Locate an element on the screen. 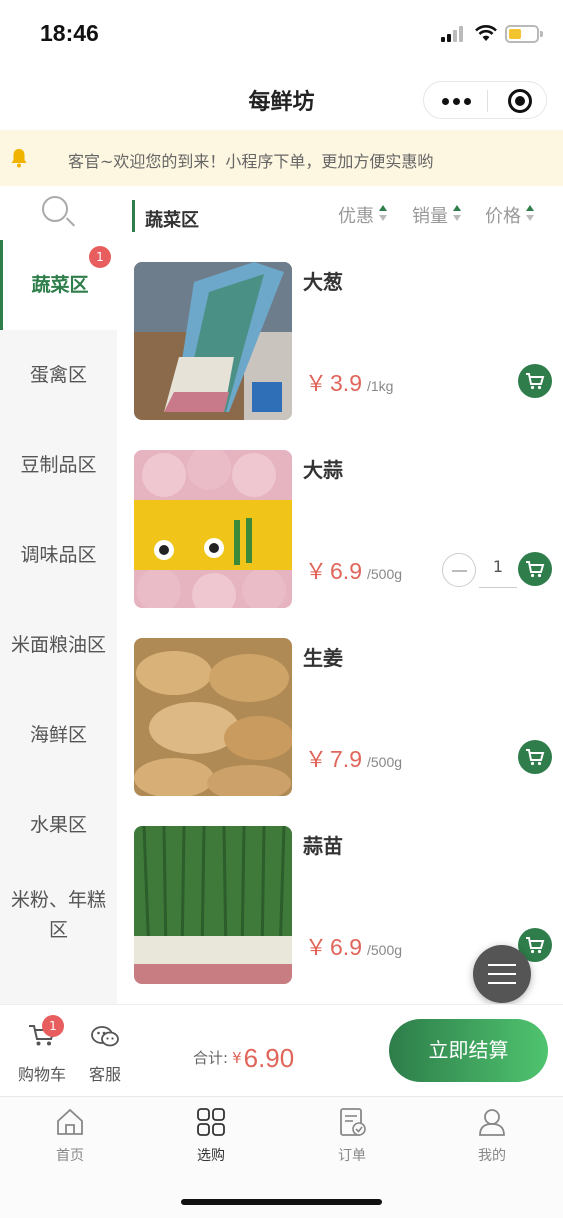 This screenshot has width=563, height=1218. tab-home: 首页 is located at coordinates (70, 1137).